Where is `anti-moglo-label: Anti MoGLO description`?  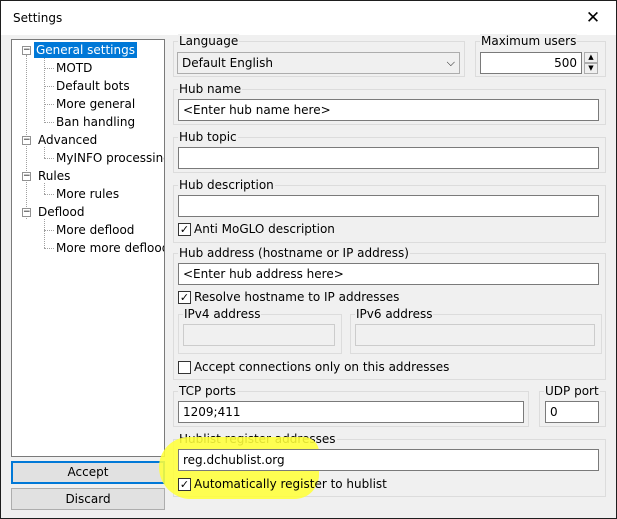 anti-moglo-label: Anti MoGLO description is located at coordinates (264, 229).